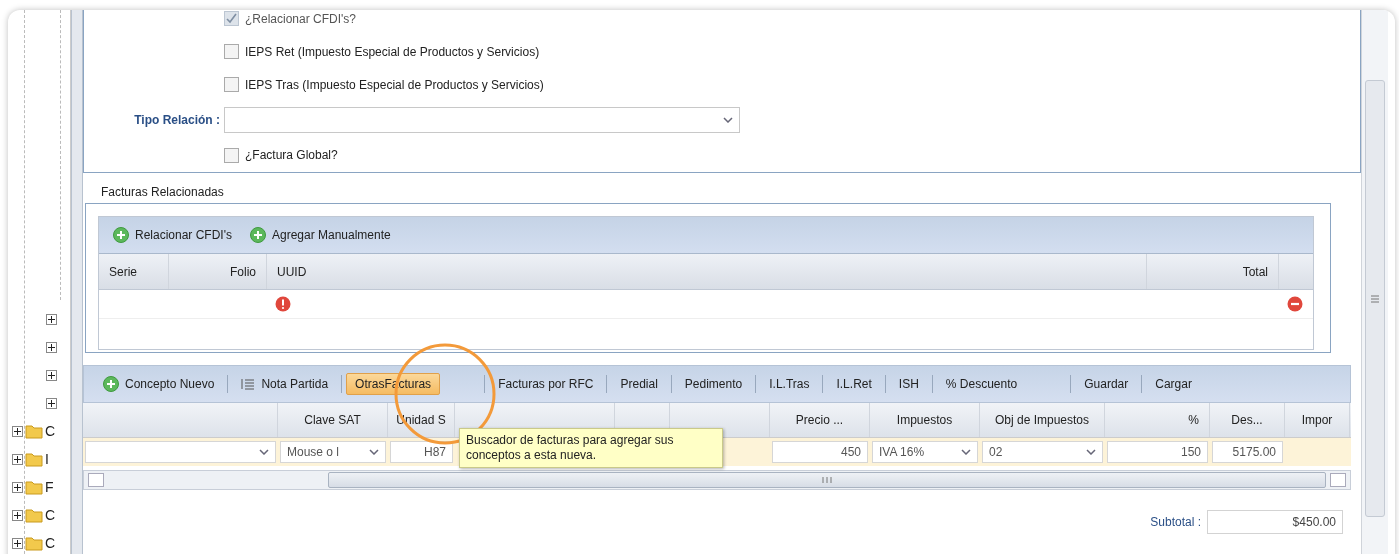 This screenshot has height=554, width=1399. I want to click on dropdown-field, so click(180, 452).